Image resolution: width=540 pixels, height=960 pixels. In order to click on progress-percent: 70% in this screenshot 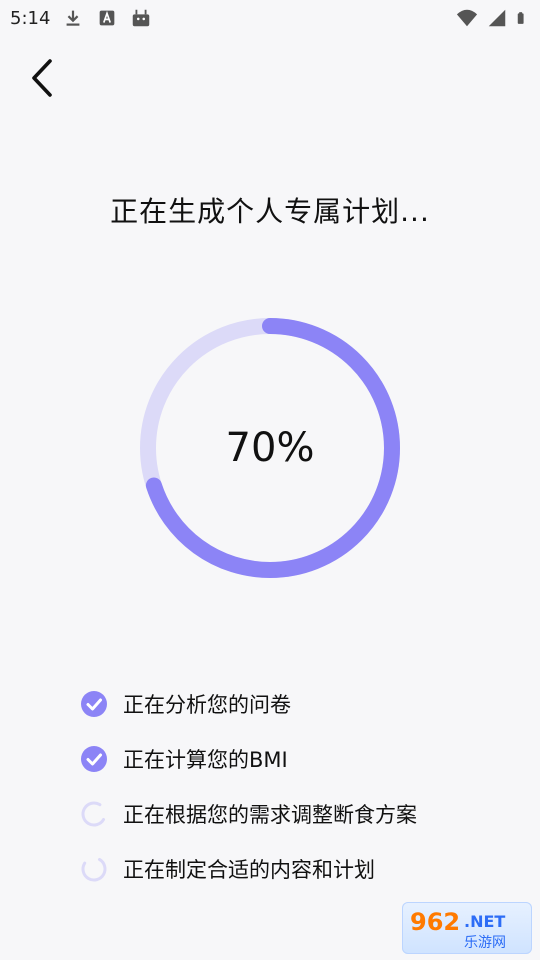, I will do `click(270, 448)`.